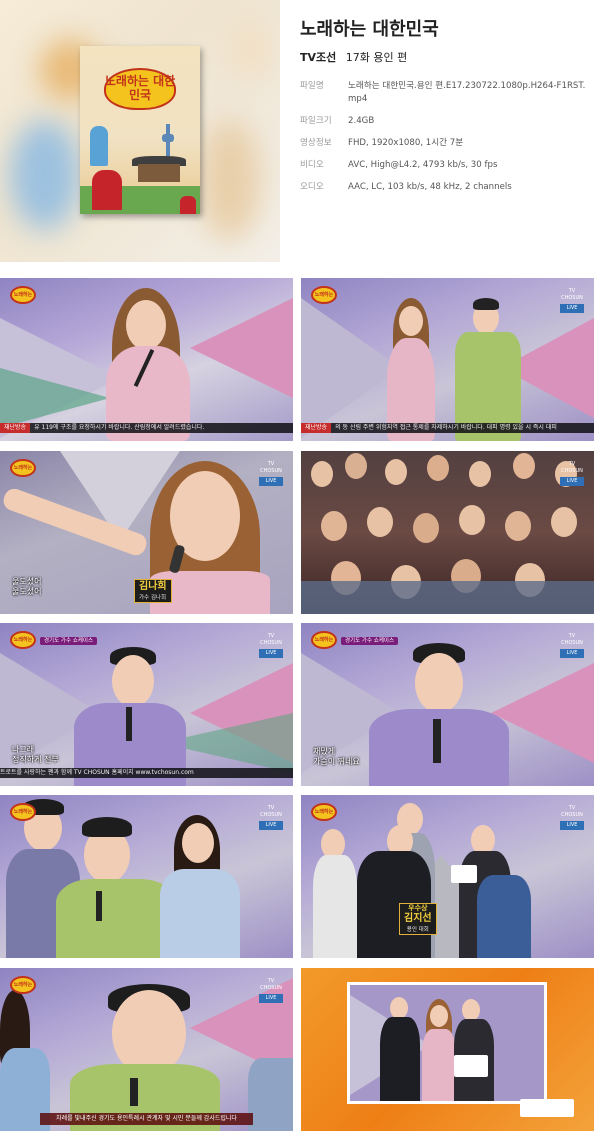  What do you see at coordinates (316, 143) in the screenshot?
I see `meta-key: 영상정보` at bounding box center [316, 143].